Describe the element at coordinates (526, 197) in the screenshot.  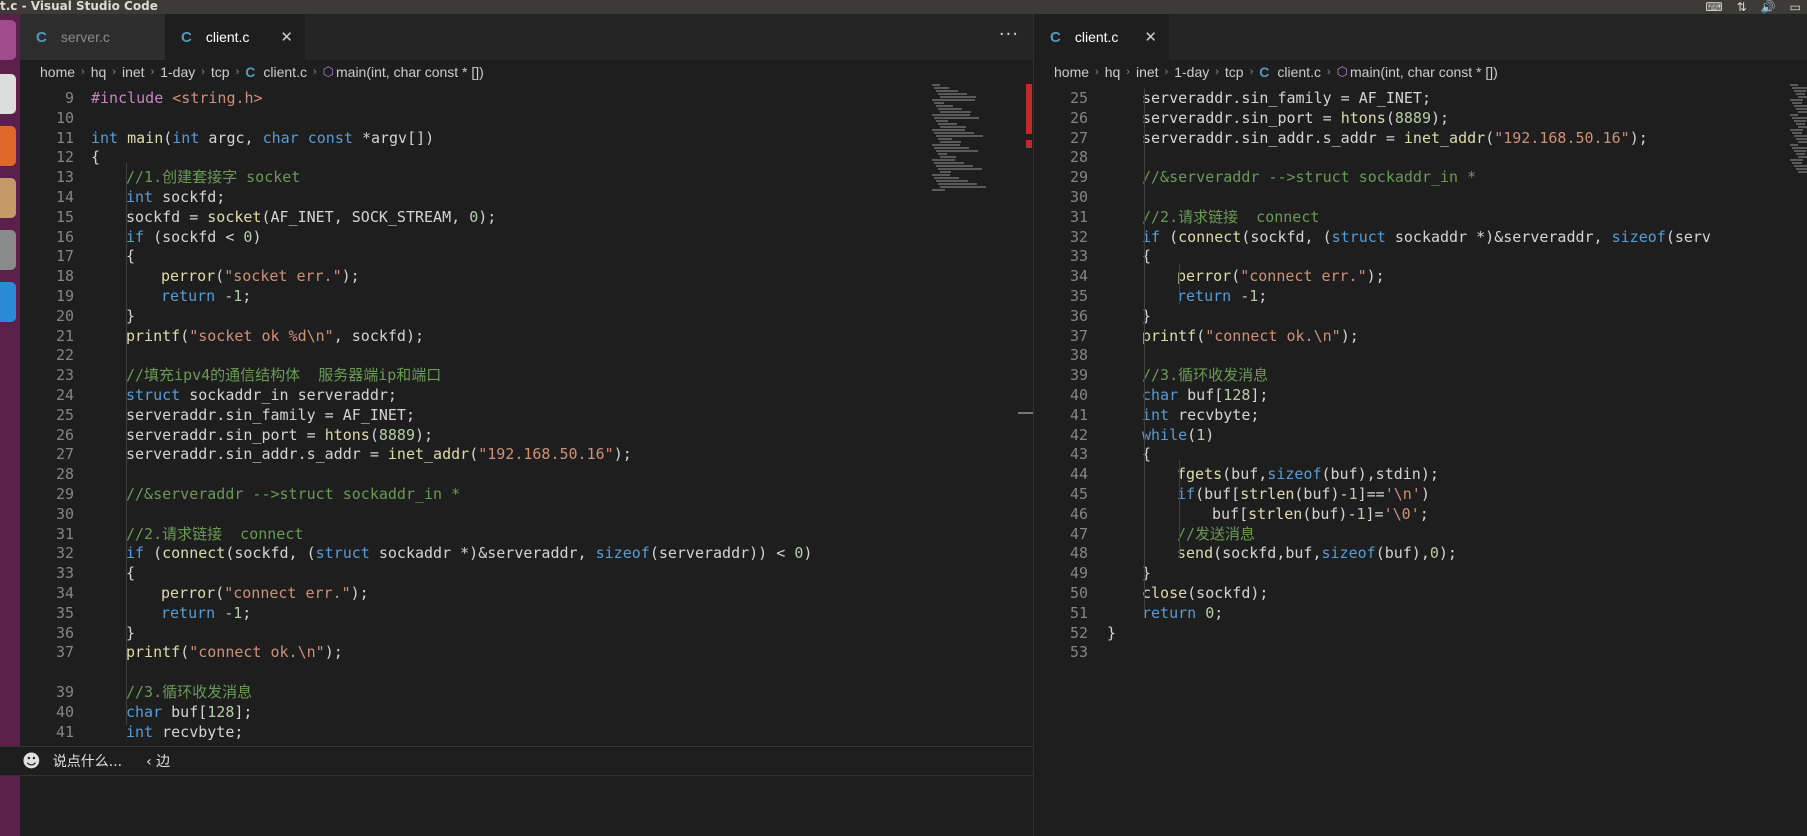
I see `code-line: 14 int sockfd;` at that location.